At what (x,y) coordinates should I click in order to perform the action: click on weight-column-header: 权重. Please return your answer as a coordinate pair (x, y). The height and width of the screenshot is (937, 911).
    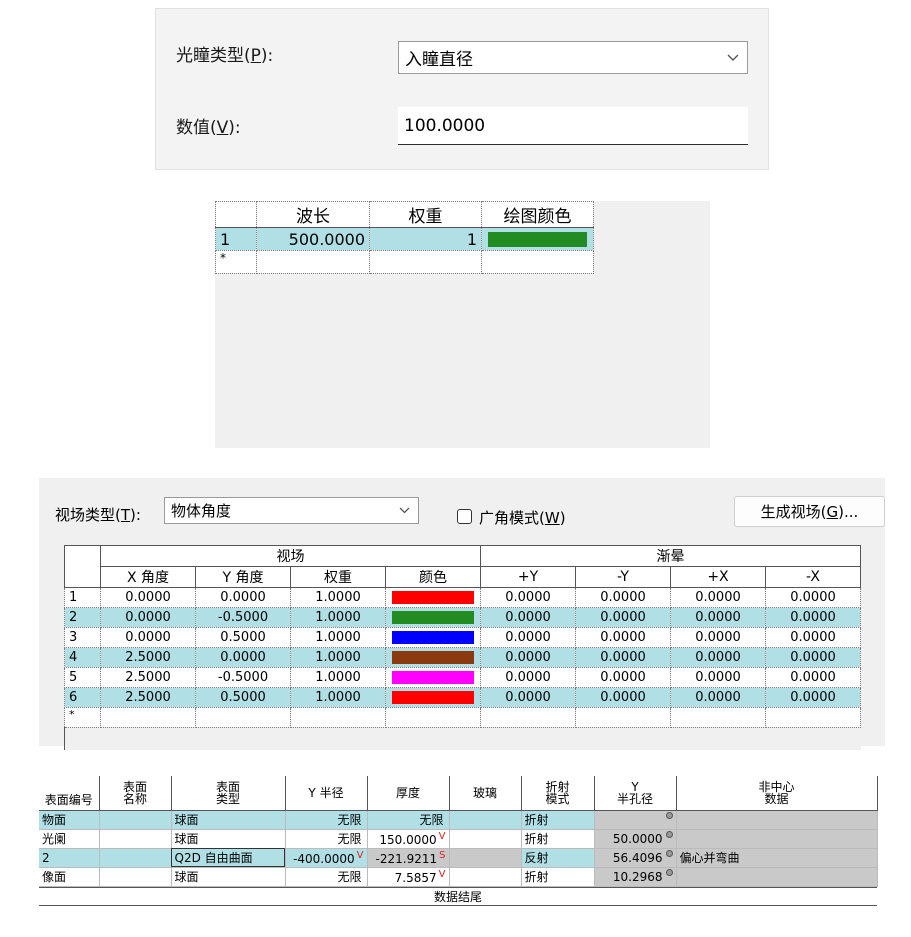
    Looking at the image, I should click on (425, 214).